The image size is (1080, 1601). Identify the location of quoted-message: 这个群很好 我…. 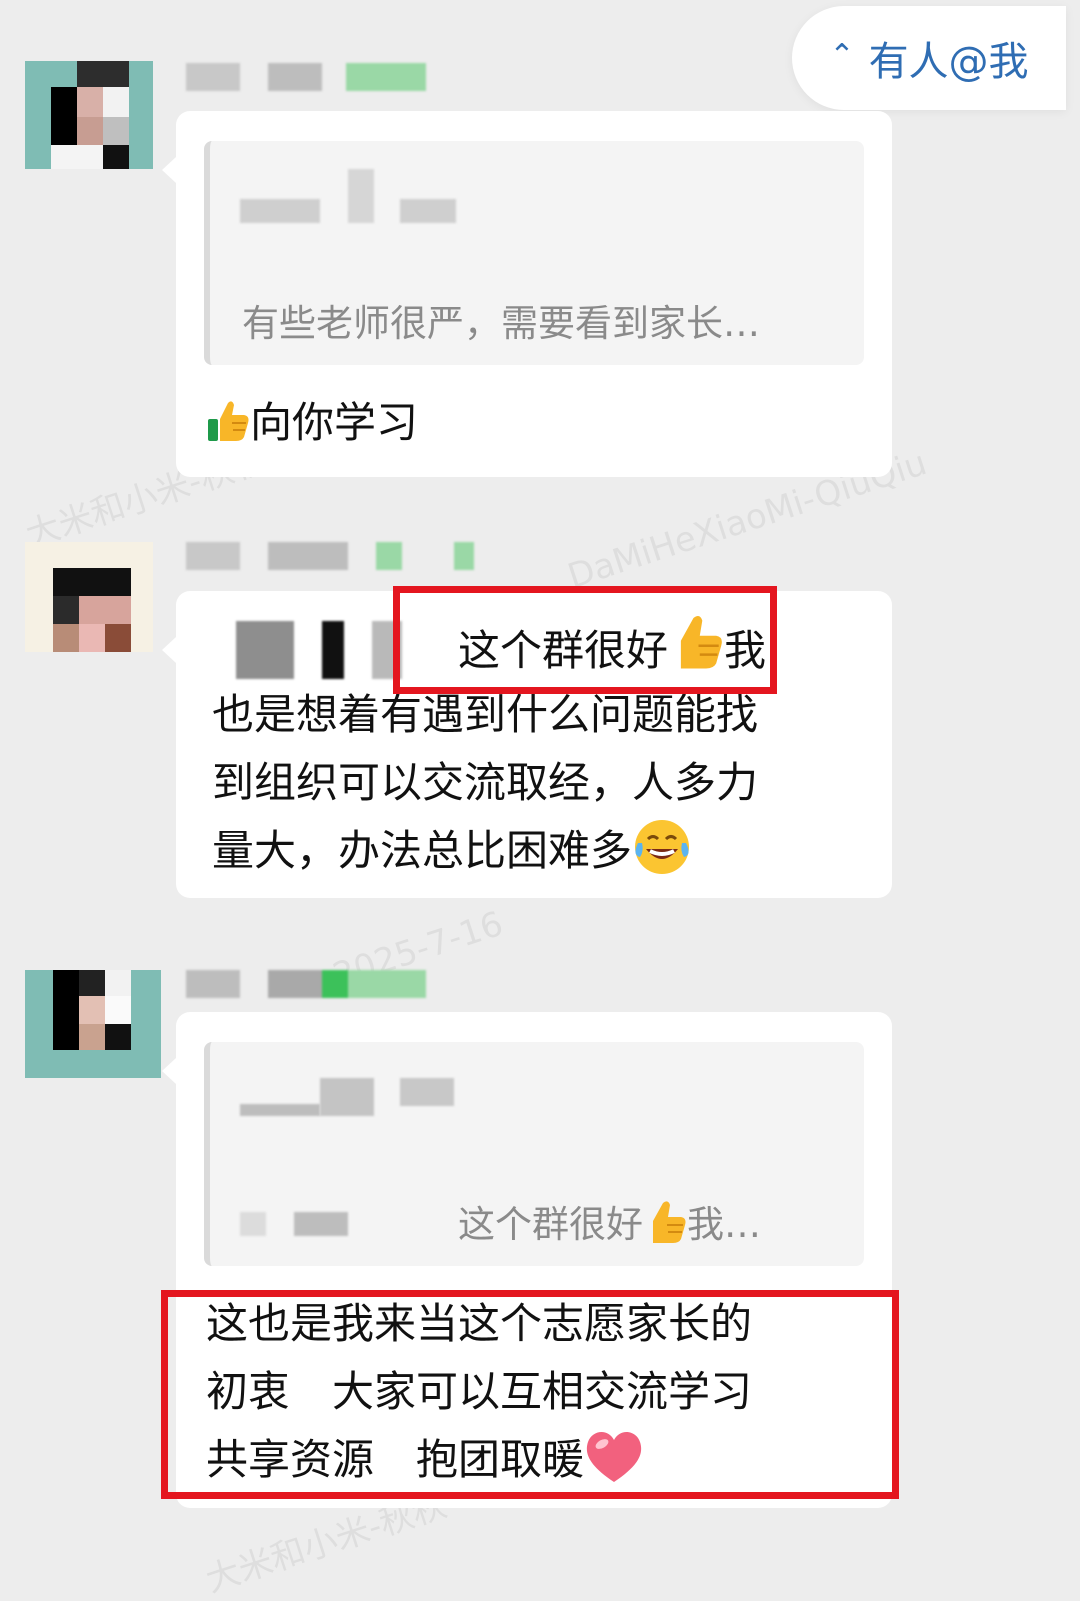
(534, 1154).